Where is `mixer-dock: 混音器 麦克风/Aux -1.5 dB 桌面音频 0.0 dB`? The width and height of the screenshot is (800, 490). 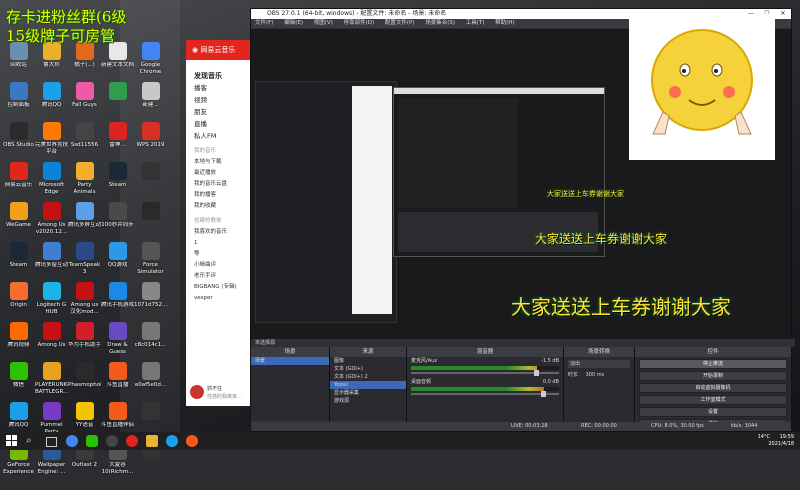 mixer-dock: 混音器 麦克风/Aux -1.5 dB 桌面音频 0.0 dB is located at coordinates (485, 389).